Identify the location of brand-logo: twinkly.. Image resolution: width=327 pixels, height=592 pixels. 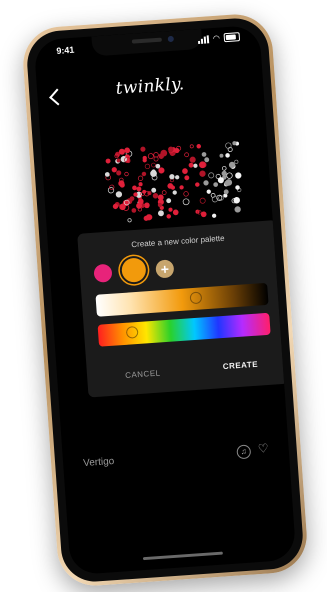
(150, 86).